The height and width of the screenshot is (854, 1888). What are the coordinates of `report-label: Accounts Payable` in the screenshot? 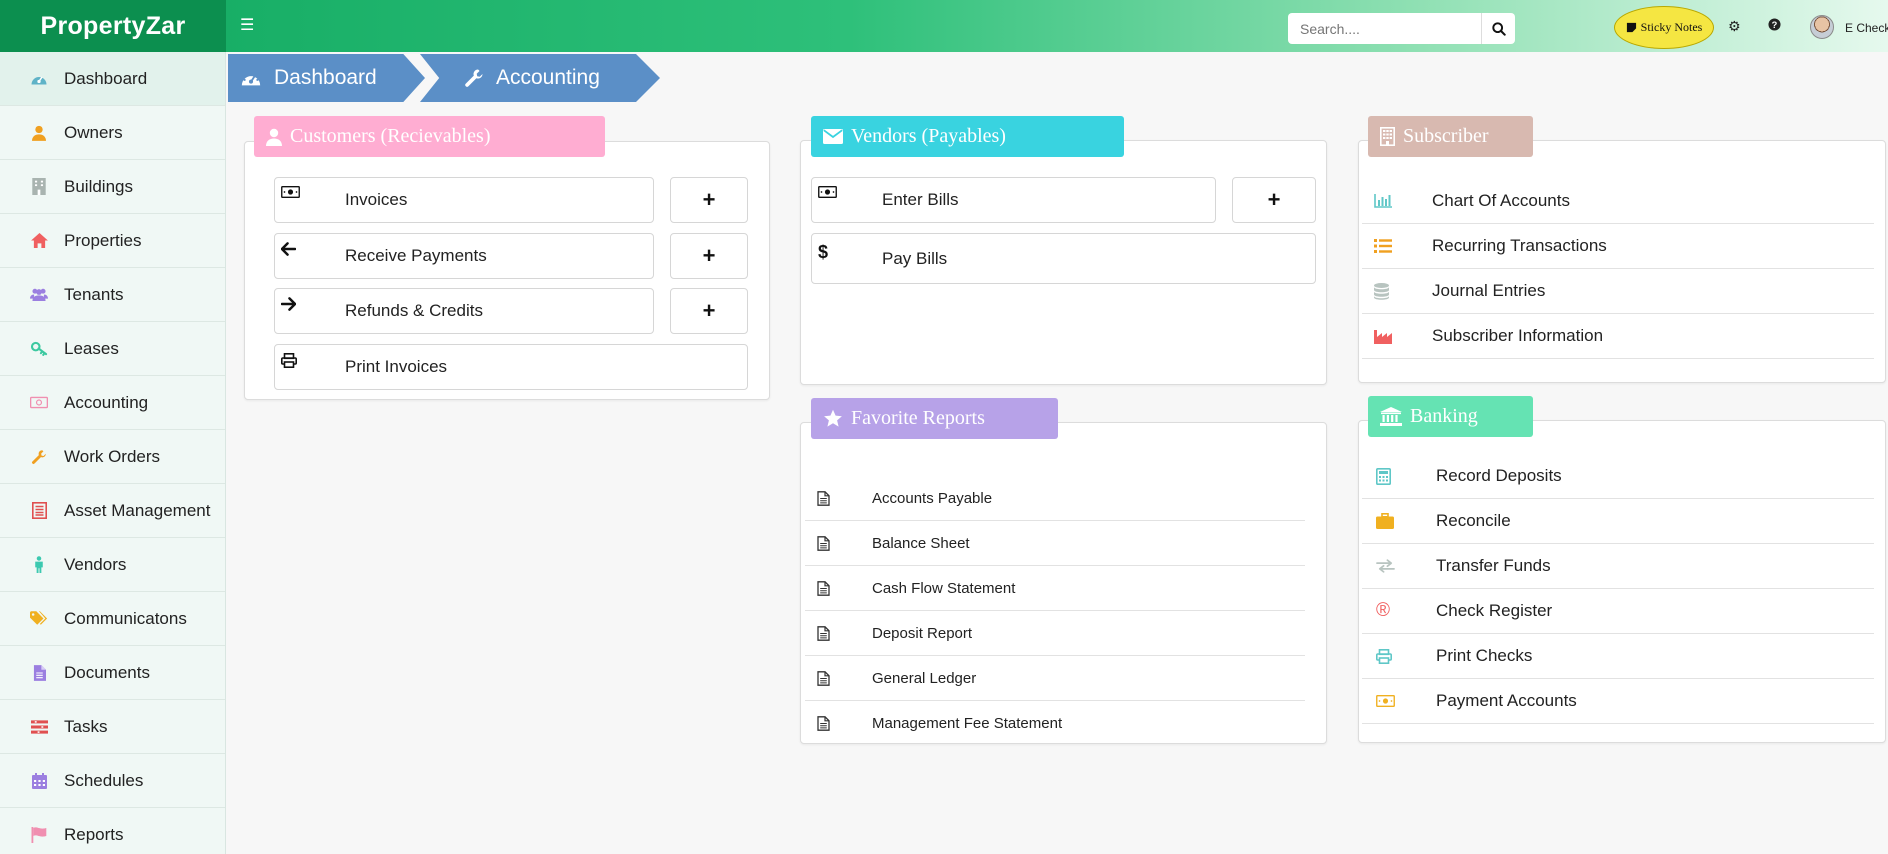 It's located at (932, 498).